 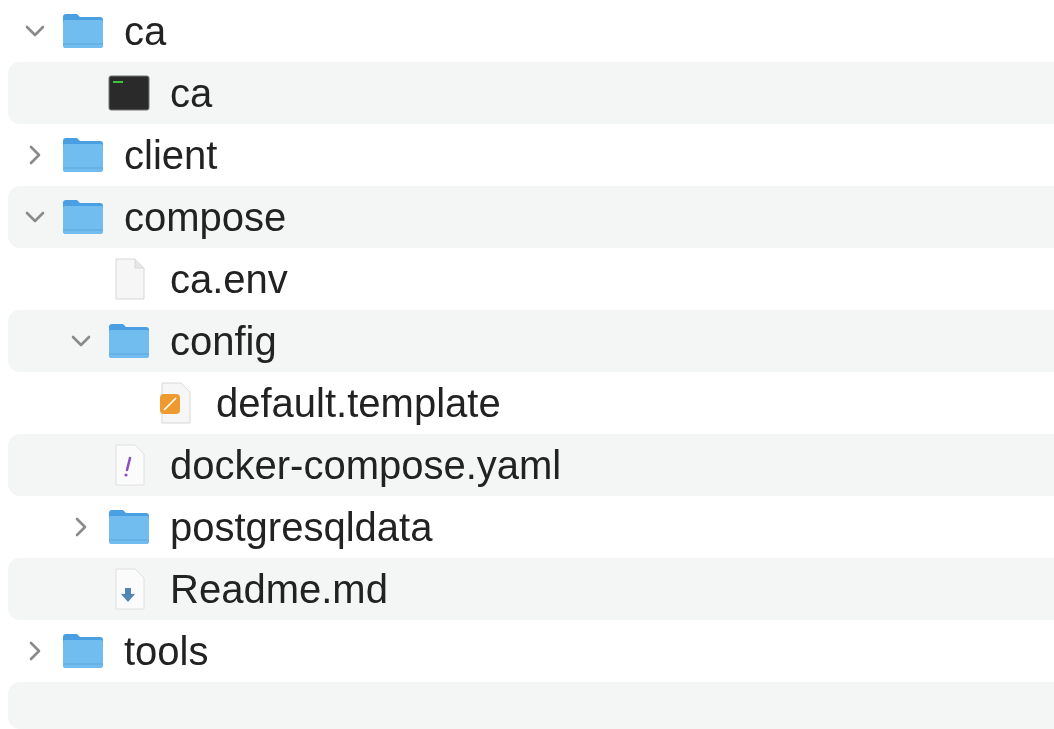 What do you see at coordinates (358, 403) in the screenshot?
I see `file-name: default.template` at bounding box center [358, 403].